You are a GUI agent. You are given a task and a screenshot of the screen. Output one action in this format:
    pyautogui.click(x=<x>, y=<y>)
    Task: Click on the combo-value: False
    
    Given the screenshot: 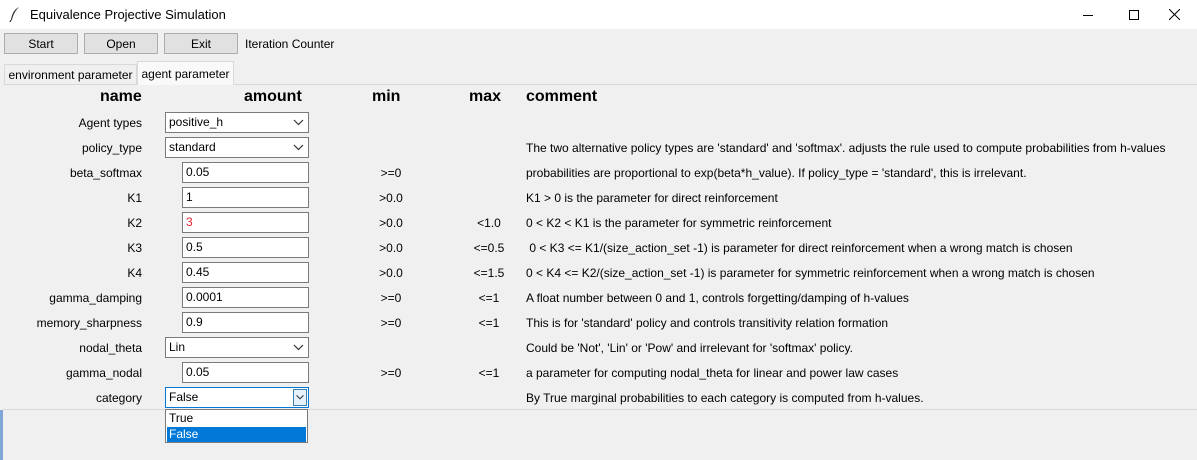 What is the action you would take?
    pyautogui.click(x=184, y=397)
    